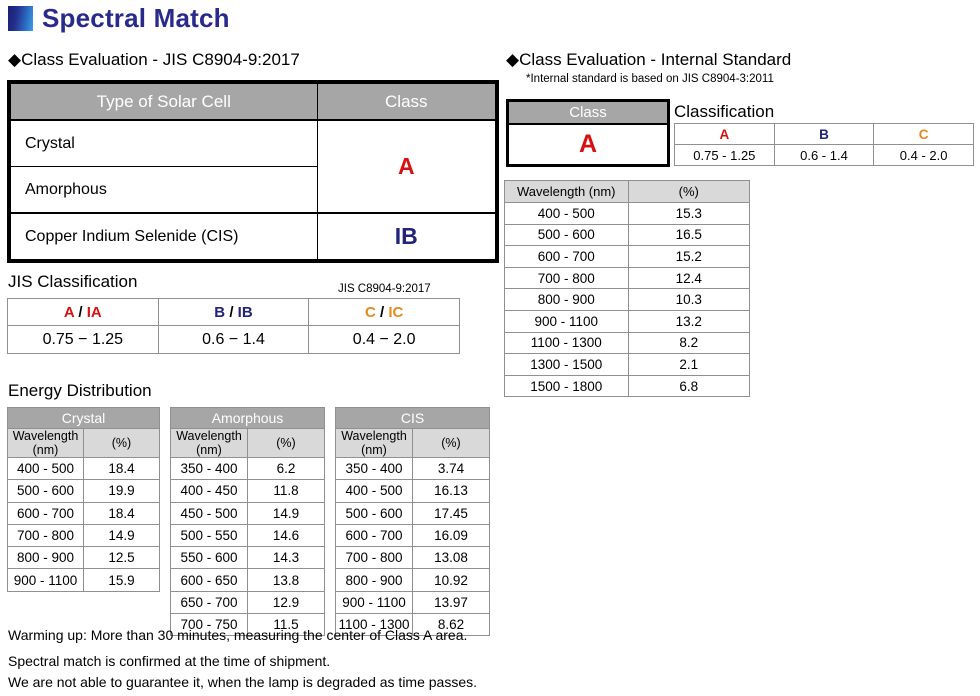  What do you see at coordinates (20, 18) in the screenshot?
I see `brand-logo-icon` at bounding box center [20, 18].